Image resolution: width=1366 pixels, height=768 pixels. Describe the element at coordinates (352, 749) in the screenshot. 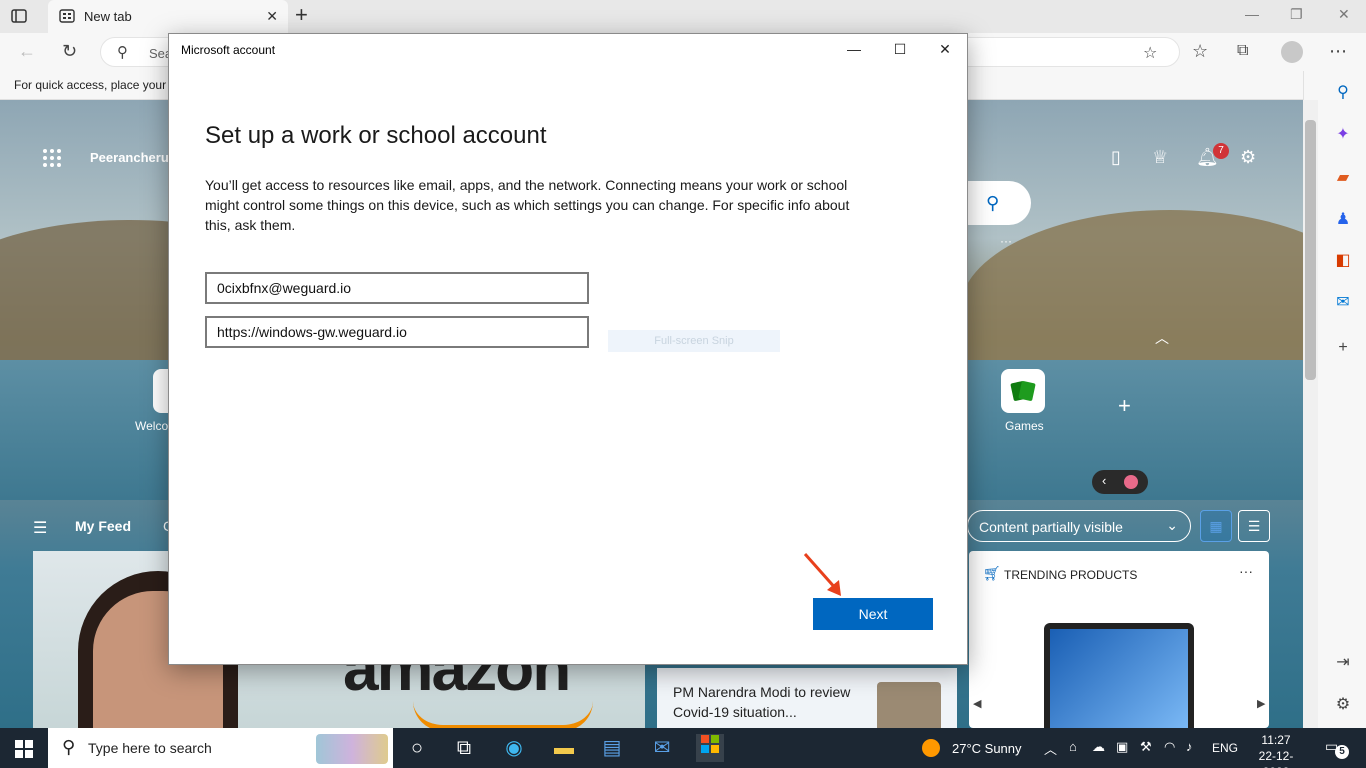

I see `search-highlight-image` at that location.